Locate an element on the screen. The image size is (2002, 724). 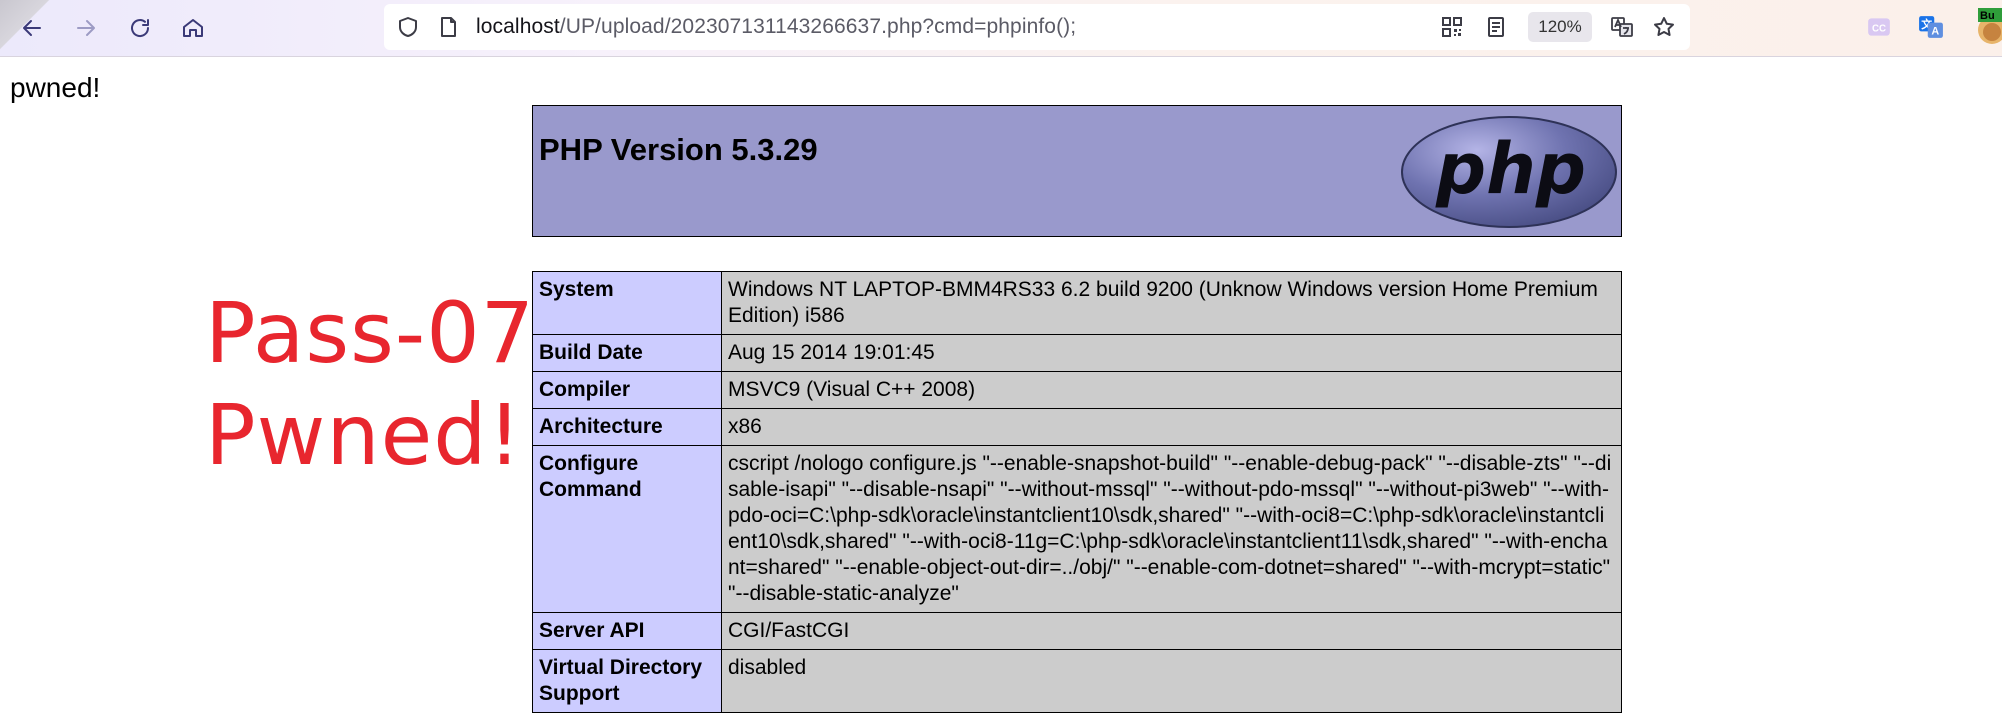
row-key: Architecture is located at coordinates (627, 427).